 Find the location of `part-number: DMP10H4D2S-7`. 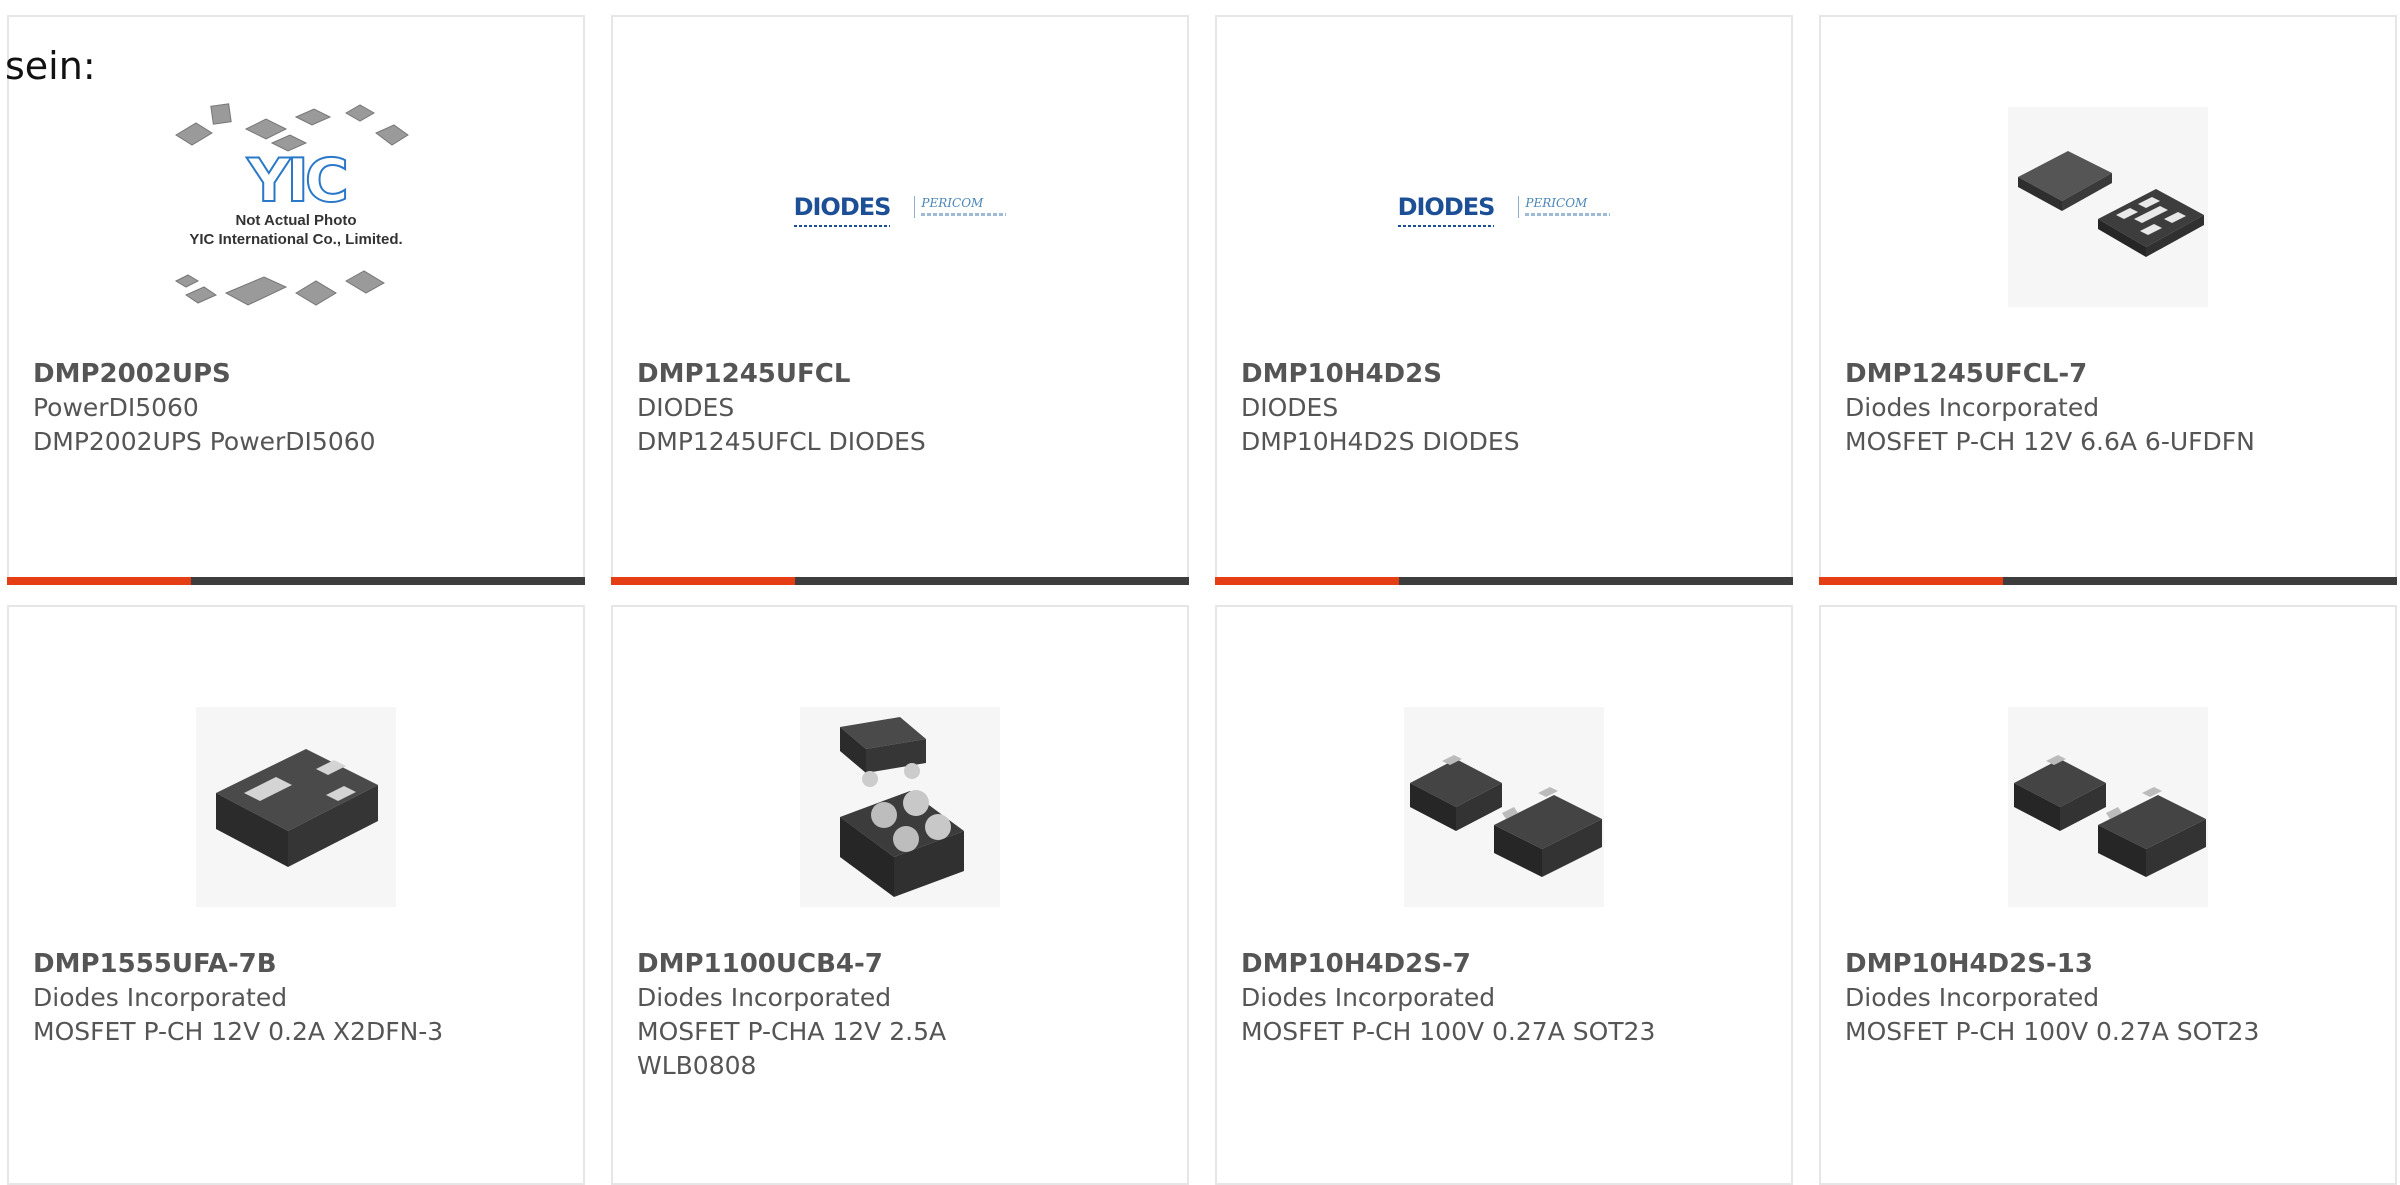

part-number: DMP10H4D2S-7 is located at coordinates (1506, 964).